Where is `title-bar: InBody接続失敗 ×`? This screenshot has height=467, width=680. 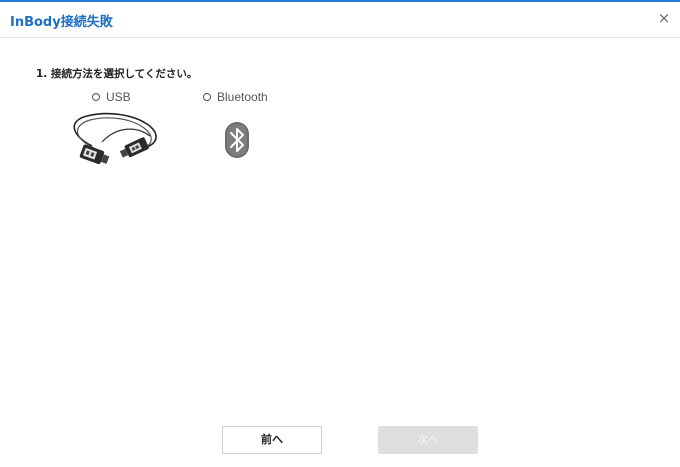
title-bar: InBody接続失敗 × is located at coordinates (340, 20).